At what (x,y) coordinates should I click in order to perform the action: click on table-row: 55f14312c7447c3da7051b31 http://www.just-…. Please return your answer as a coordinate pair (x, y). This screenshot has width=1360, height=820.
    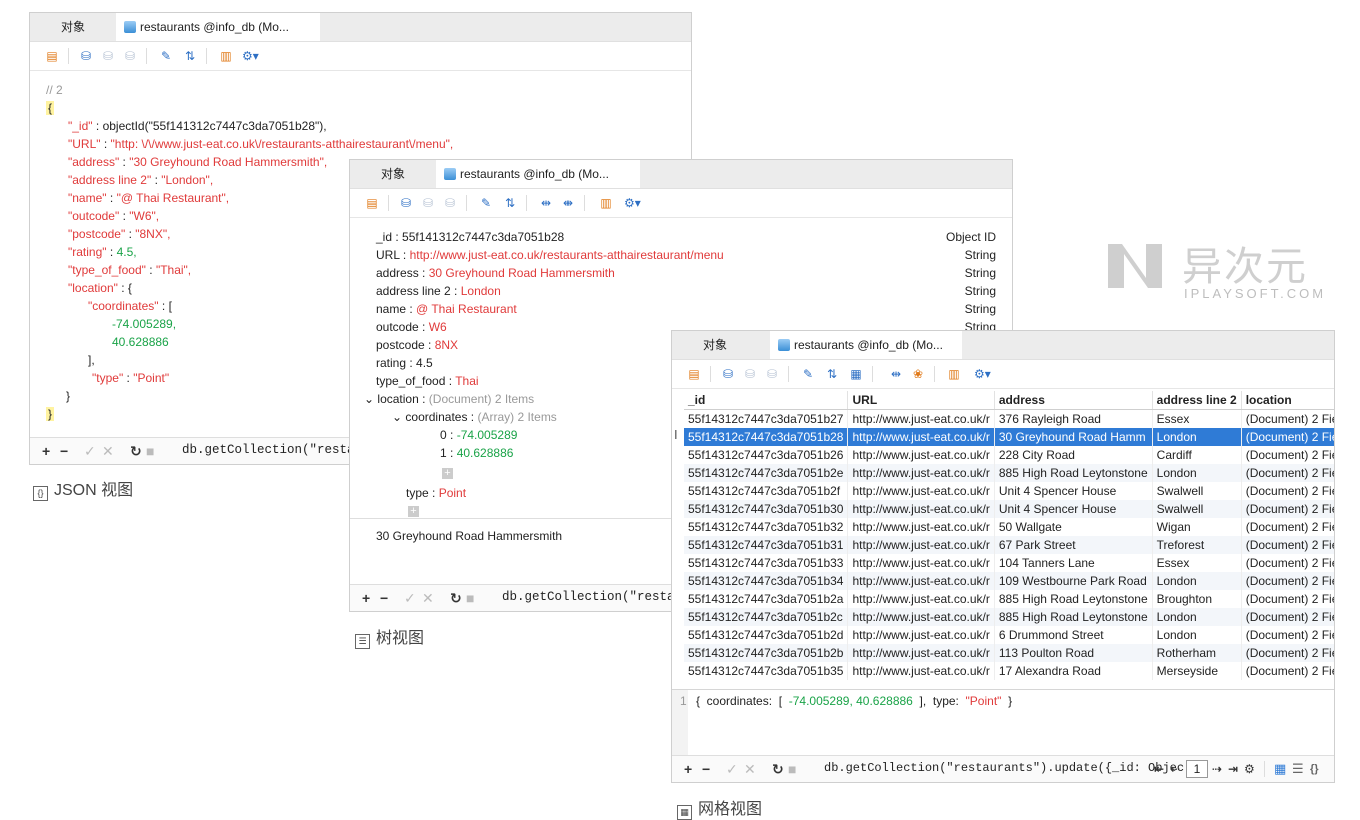
    Looking at the image, I should click on (1009, 545).